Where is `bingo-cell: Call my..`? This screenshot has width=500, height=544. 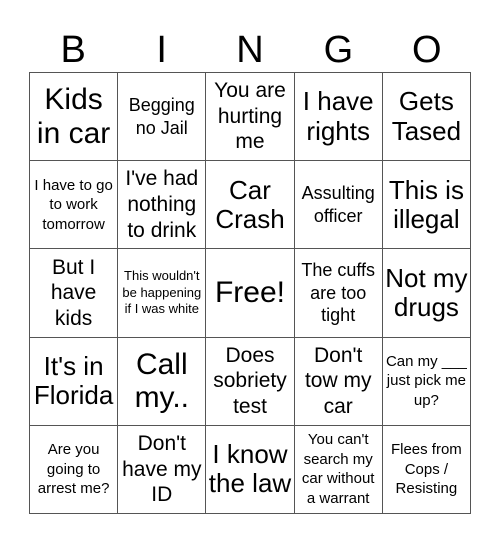
bingo-cell: Call my.. is located at coordinates (162, 381).